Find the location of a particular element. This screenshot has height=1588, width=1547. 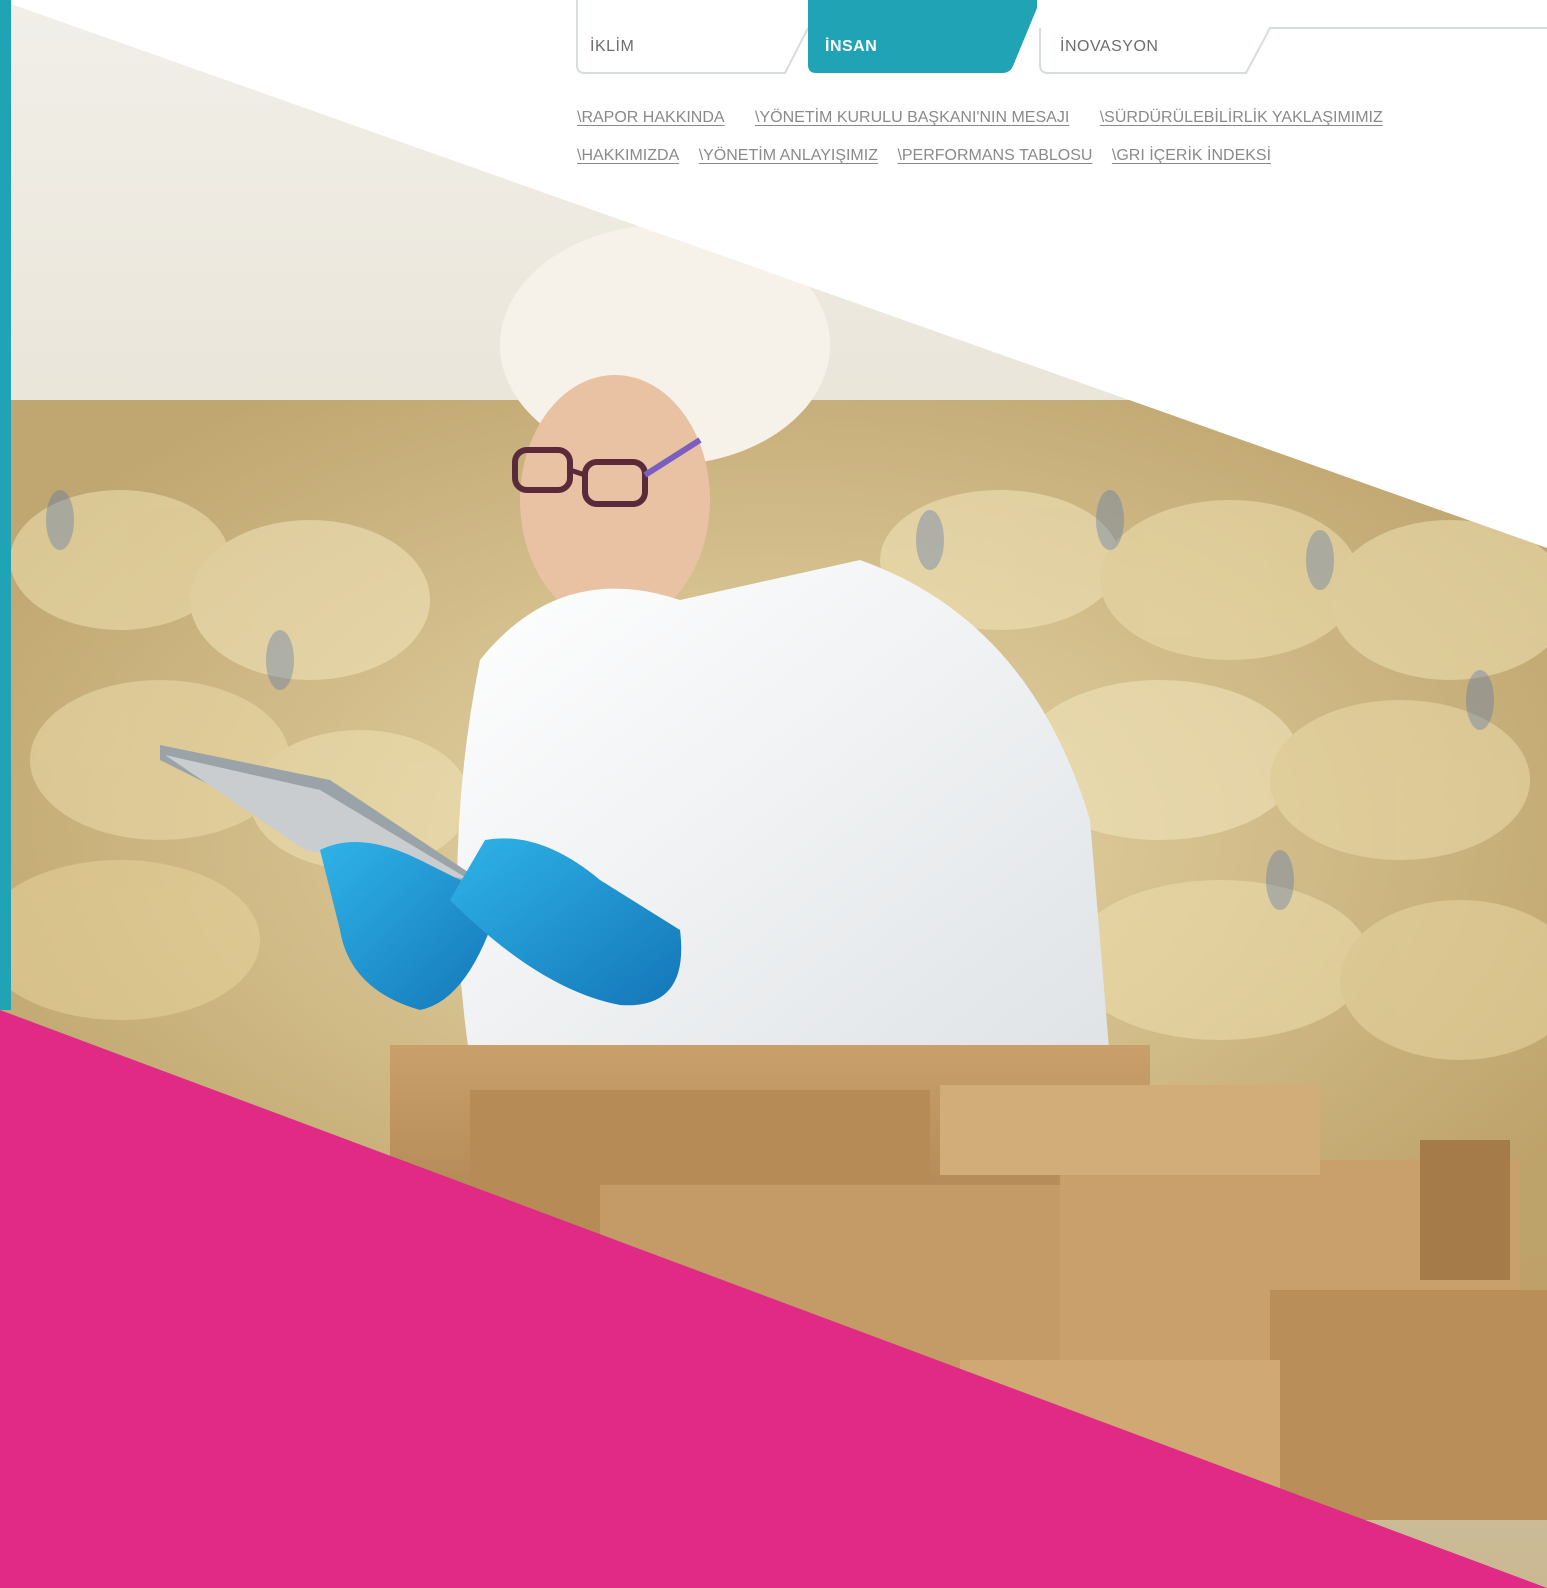

tab-shapes is located at coordinates (1061, 37).